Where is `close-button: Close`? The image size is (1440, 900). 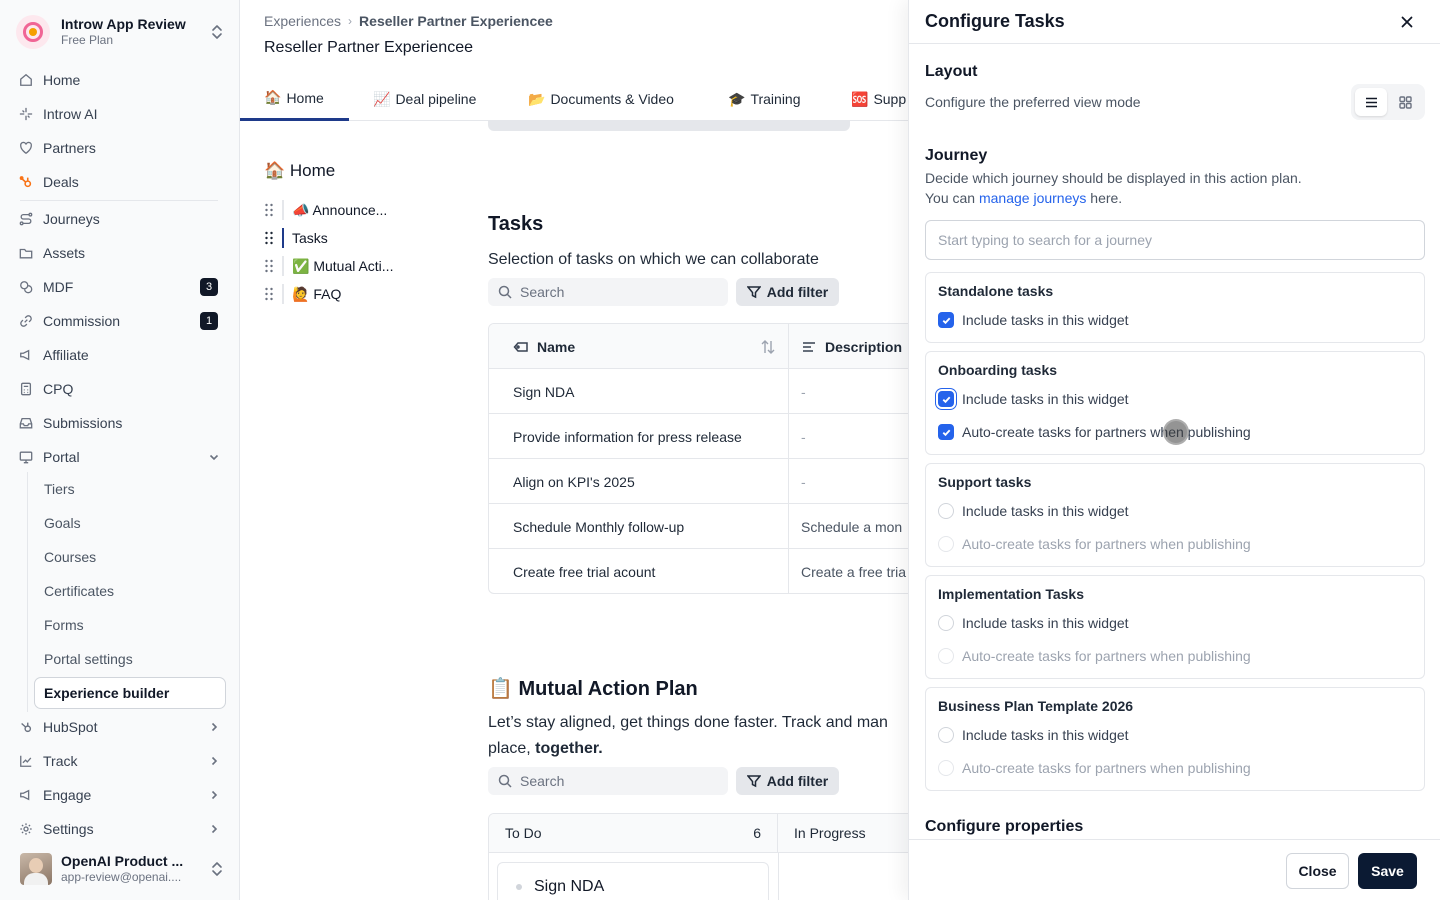
close-button: Close is located at coordinates (1317, 871).